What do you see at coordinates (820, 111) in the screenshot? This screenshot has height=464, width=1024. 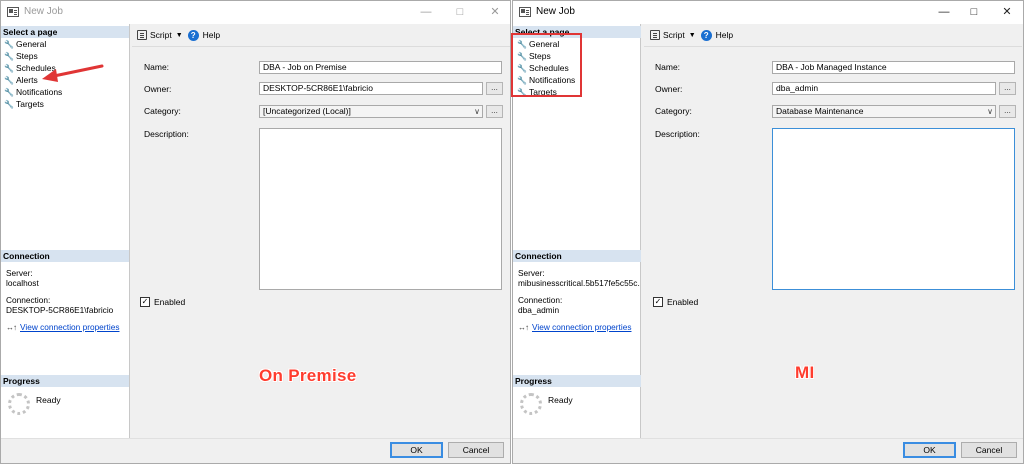 I see `category-value: Database Maintenance` at bounding box center [820, 111].